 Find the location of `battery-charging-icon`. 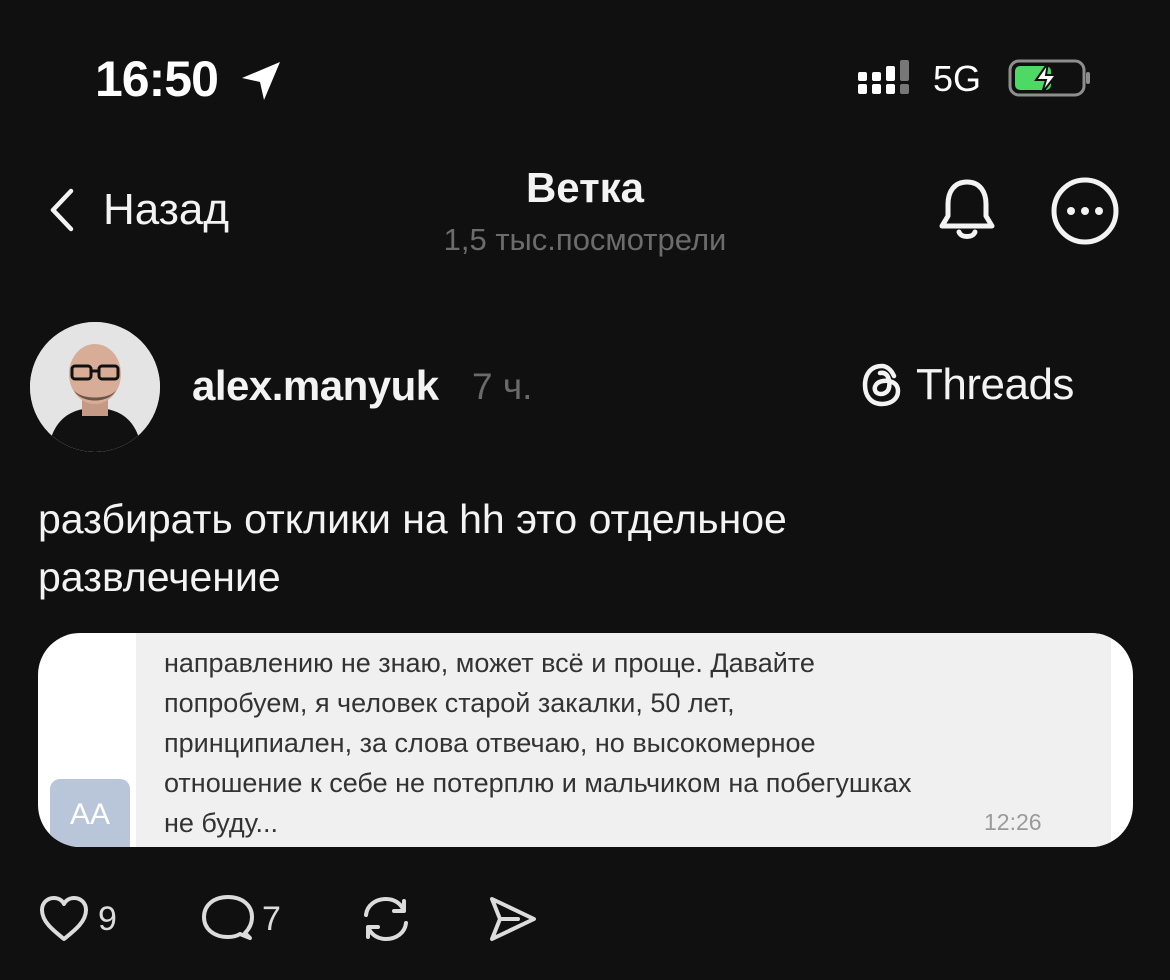

battery-charging-icon is located at coordinates (1049, 78).